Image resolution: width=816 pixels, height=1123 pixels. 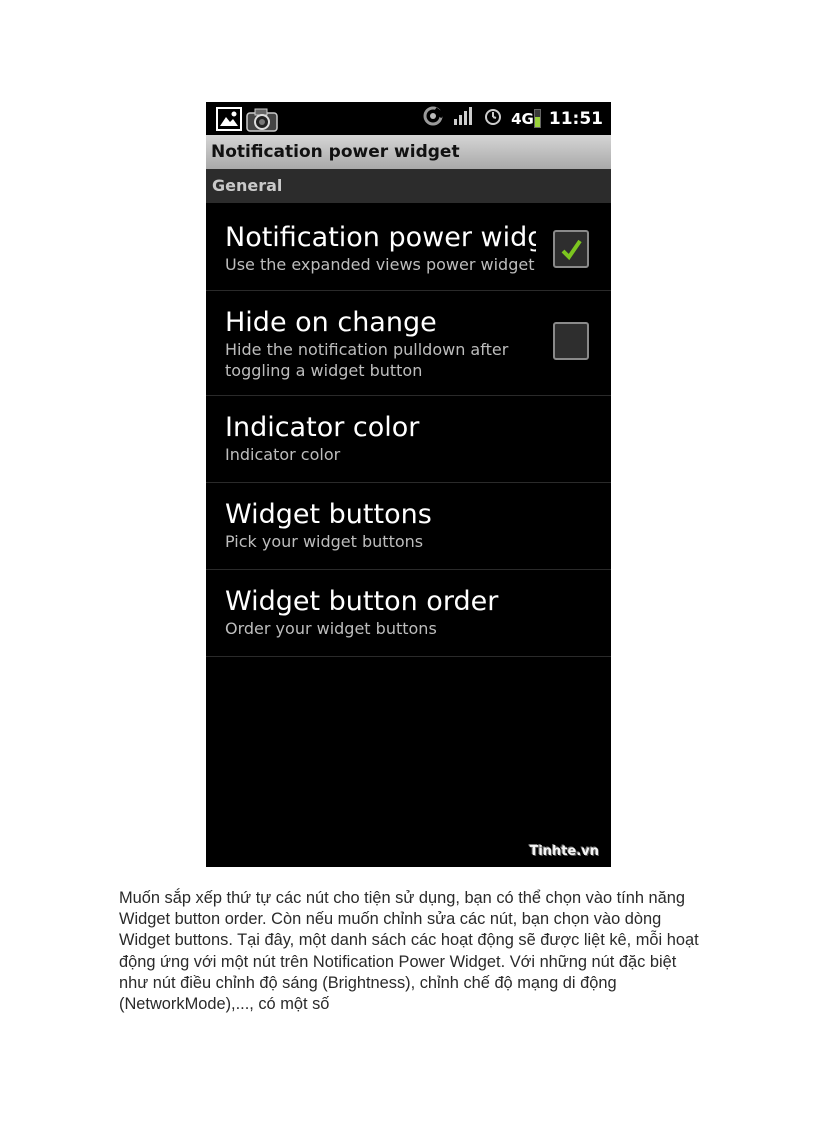 What do you see at coordinates (362, 601) in the screenshot?
I see `pref-title: Widget button order` at bounding box center [362, 601].